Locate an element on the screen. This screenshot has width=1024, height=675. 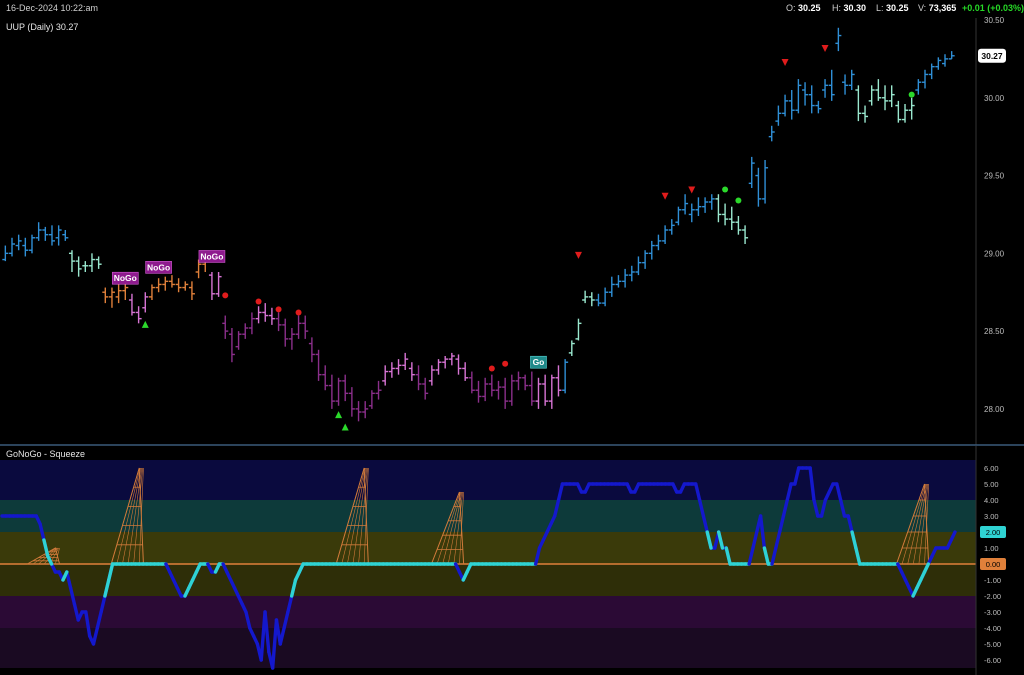
osc-y-tick: 4.00 is located at coordinates (991, 500).